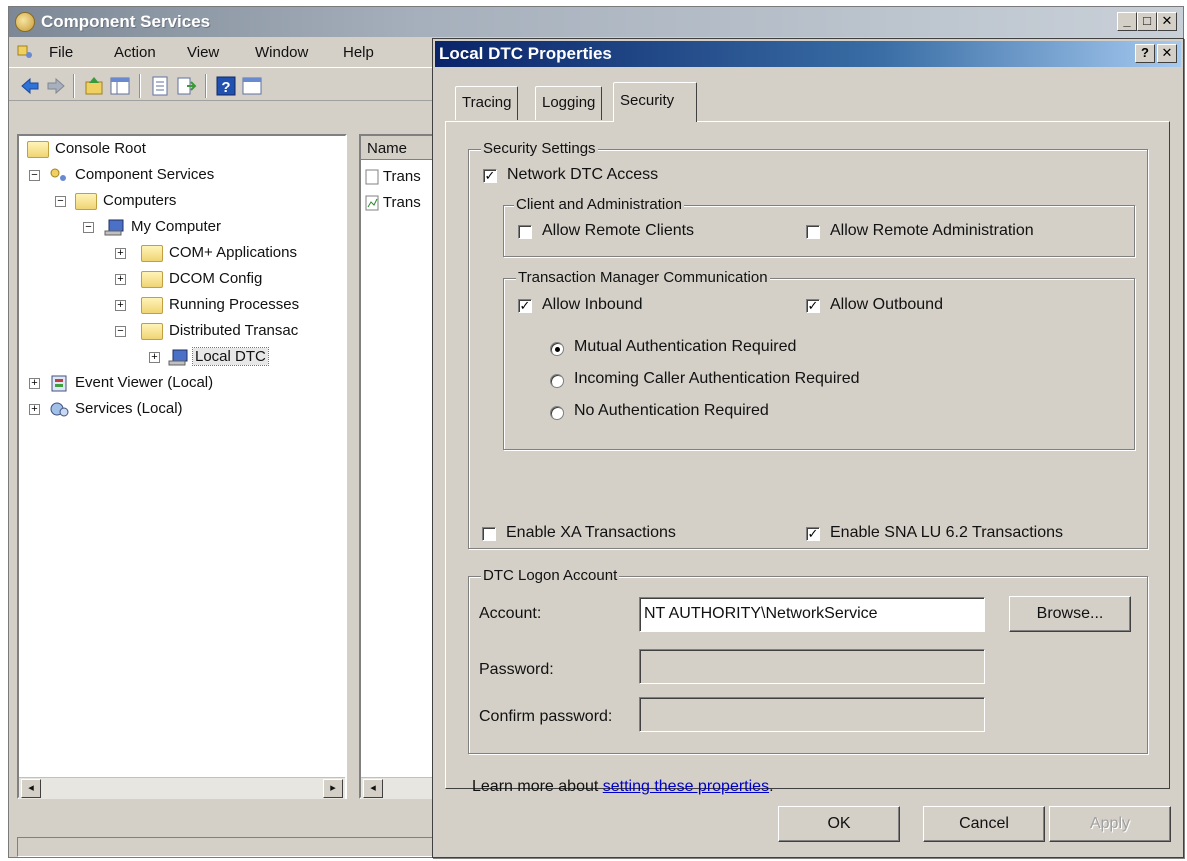 Image resolution: width=1187 pixels, height=861 pixels. Describe the element at coordinates (401, 202) in the screenshot. I see `list-item-label: Trans` at that location.